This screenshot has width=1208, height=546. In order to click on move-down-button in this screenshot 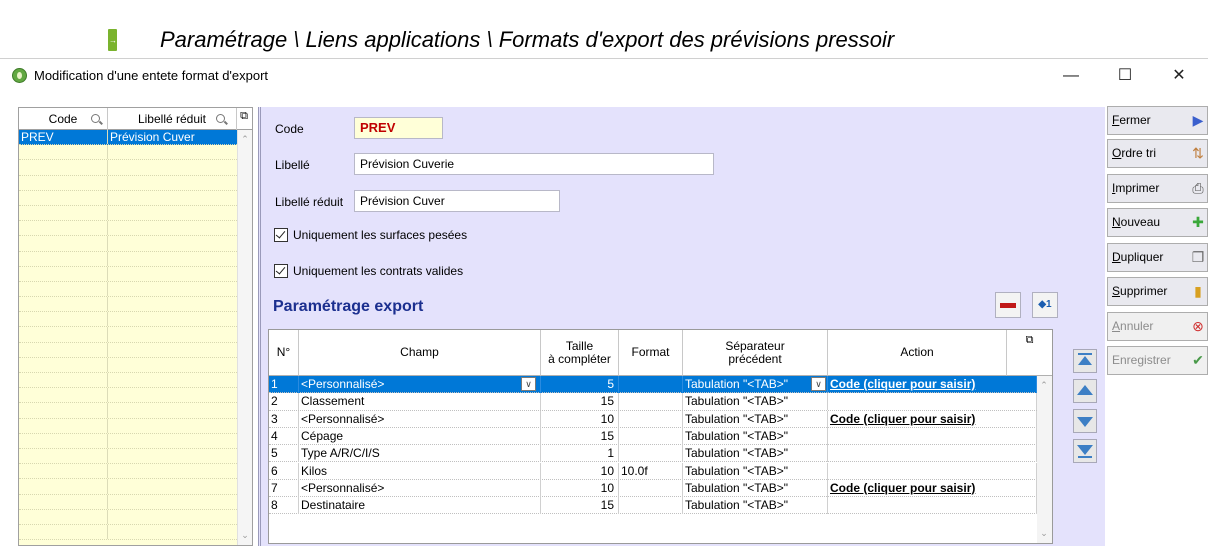, I will do `click(1085, 421)`.